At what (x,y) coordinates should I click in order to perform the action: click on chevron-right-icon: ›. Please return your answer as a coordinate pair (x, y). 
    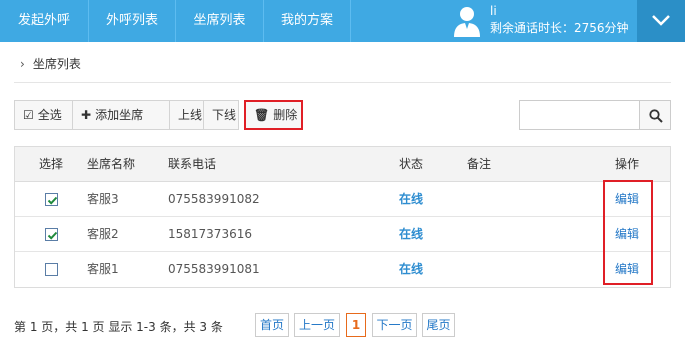
    Looking at the image, I should click on (22, 64).